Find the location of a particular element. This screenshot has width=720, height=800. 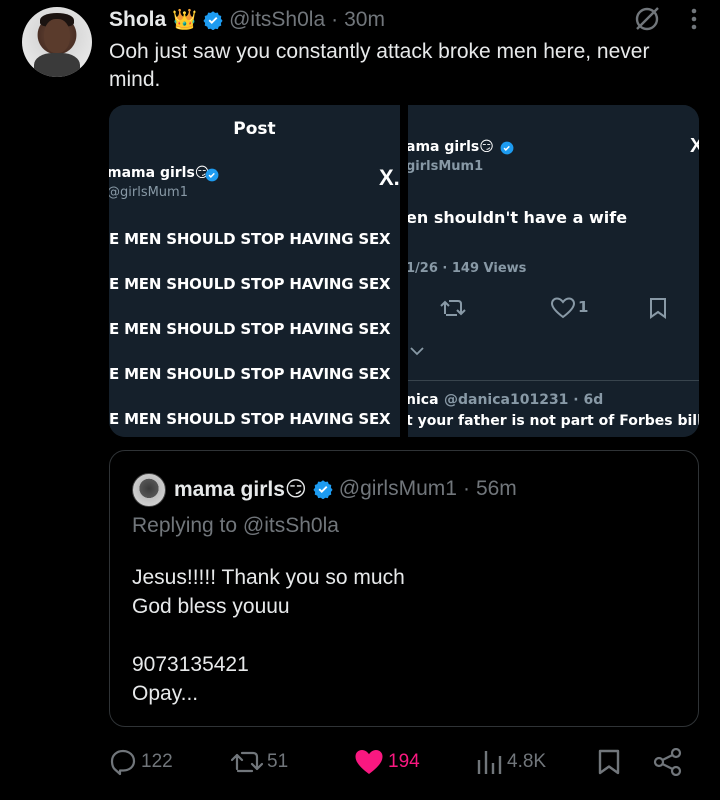

post-time: 30m is located at coordinates (364, 20).